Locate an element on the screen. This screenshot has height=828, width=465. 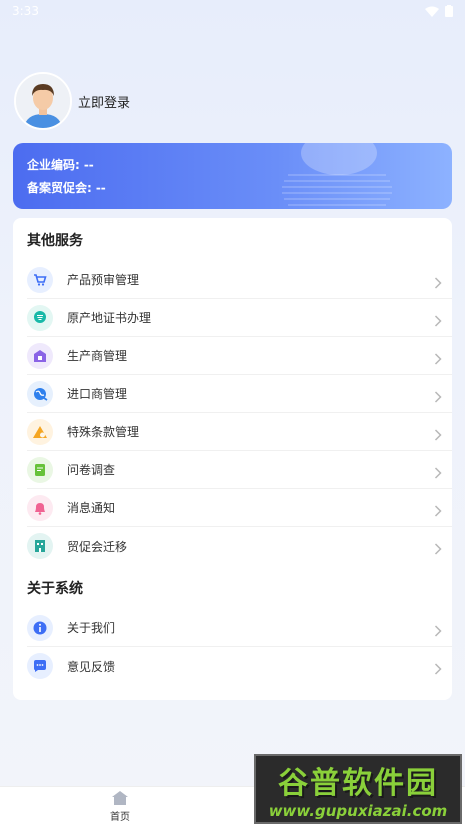
survey-icon is located at coordinates (40, 469).